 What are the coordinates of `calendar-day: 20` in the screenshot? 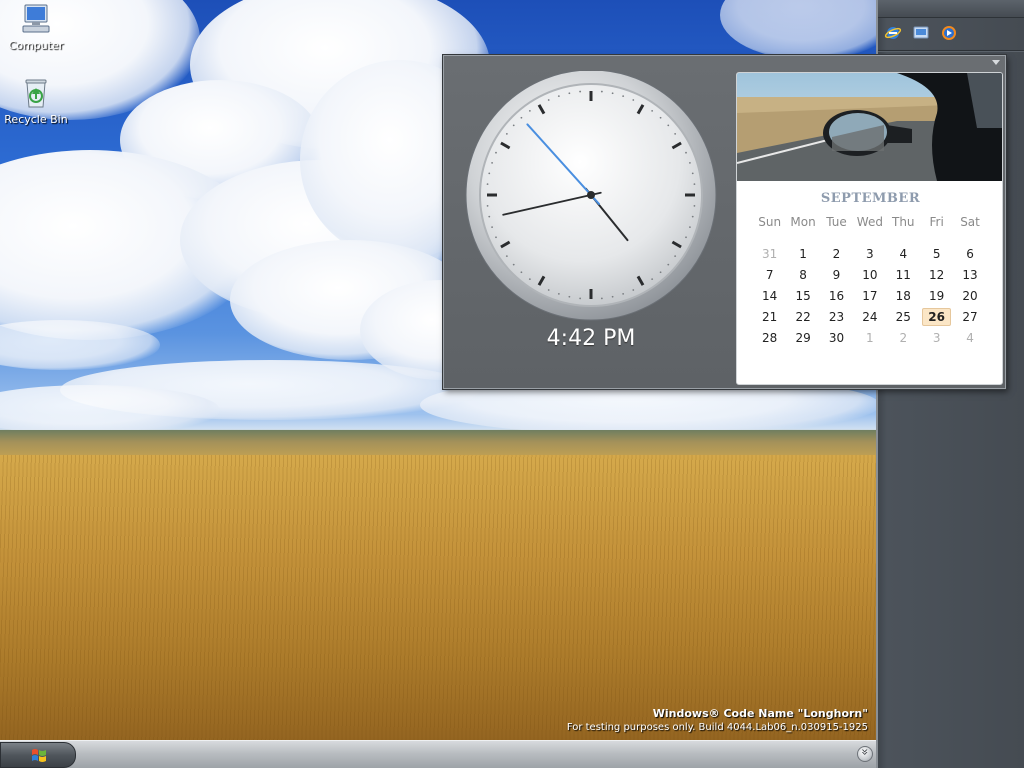 It's located at (969, 296).